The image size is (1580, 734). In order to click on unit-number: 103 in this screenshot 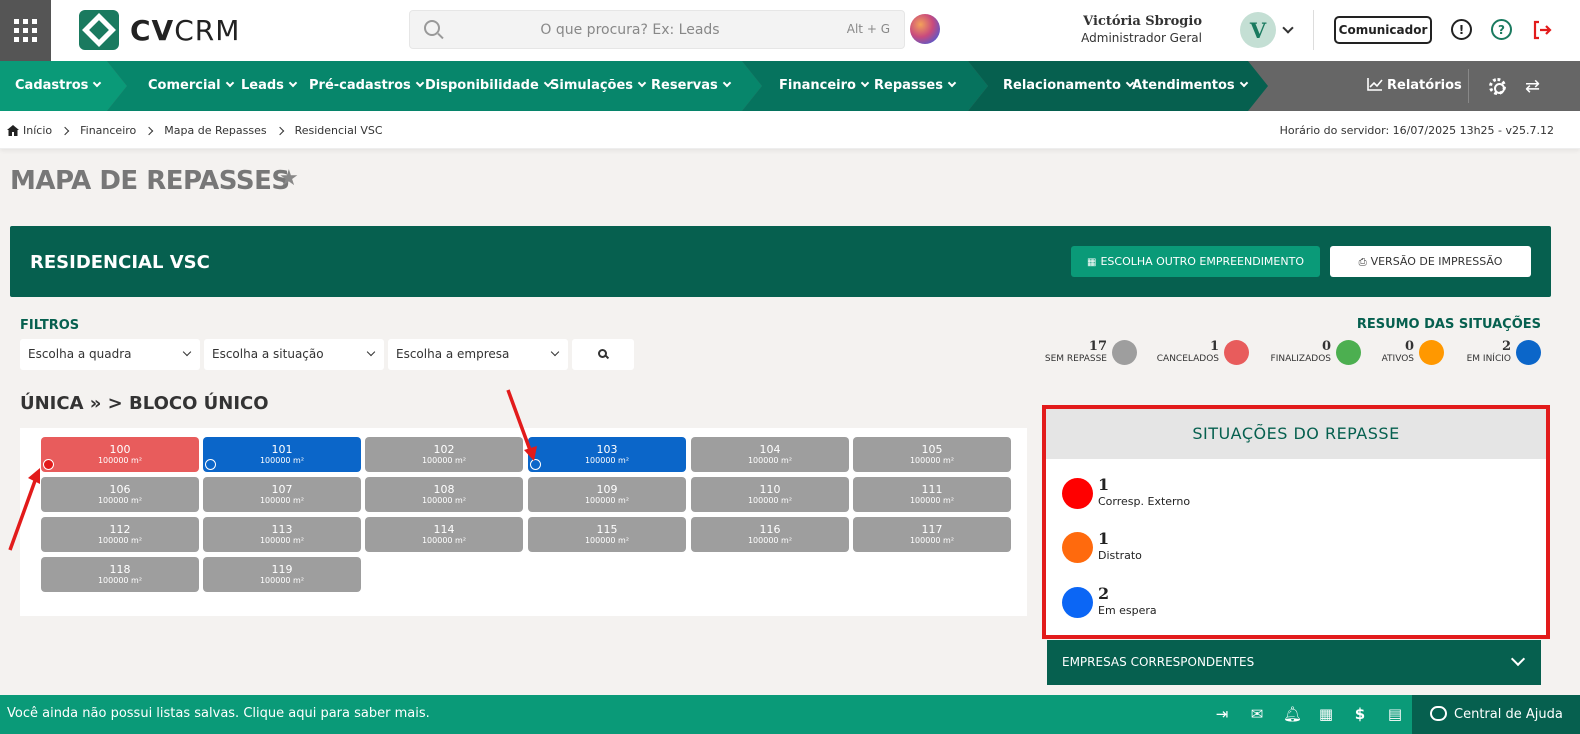, I will do `click(607, 449)`.